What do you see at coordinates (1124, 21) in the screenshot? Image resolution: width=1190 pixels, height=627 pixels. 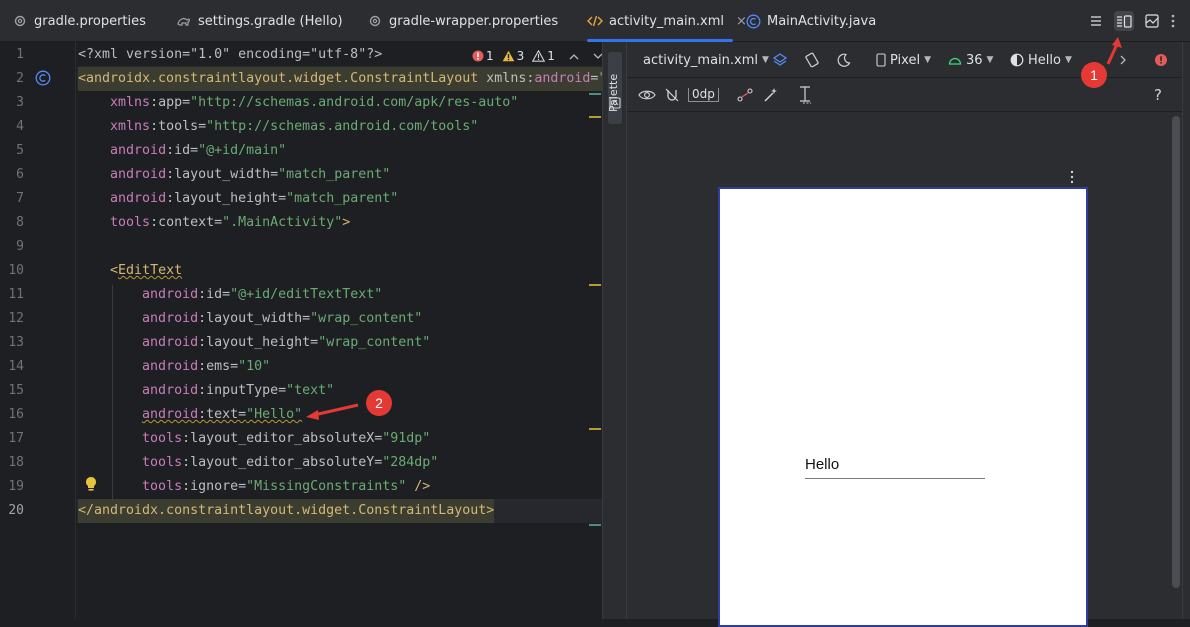 I see `split-view-icon` at bounding box center [1124, 21].